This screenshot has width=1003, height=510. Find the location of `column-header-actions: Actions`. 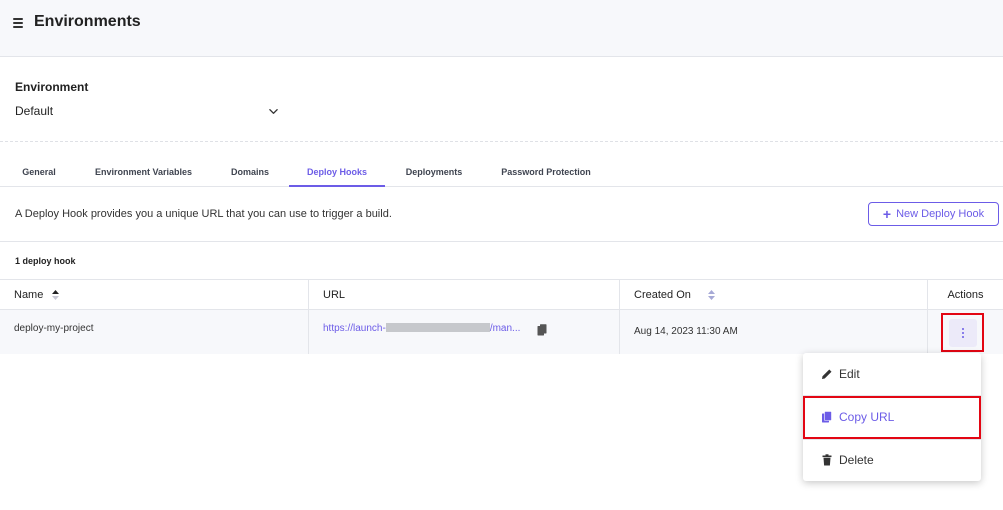

column-header-actions: Actions is located at coordinates (965, 295).